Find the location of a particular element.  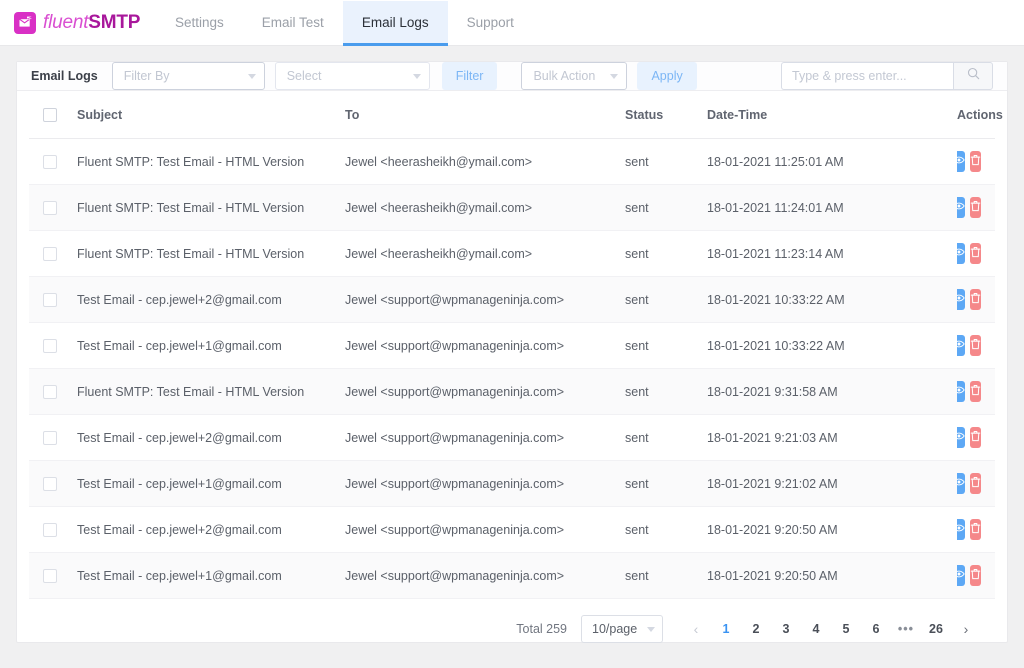

filter-value-select: Select is located at coordinates (352, 76).